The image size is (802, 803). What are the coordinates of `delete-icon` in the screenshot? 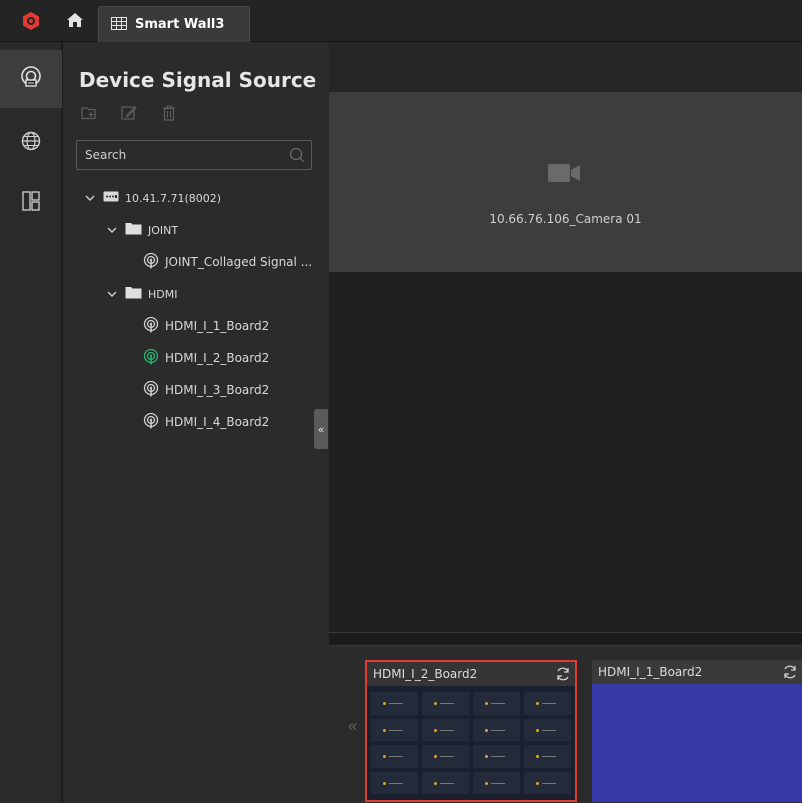 It's located at (169, 113).